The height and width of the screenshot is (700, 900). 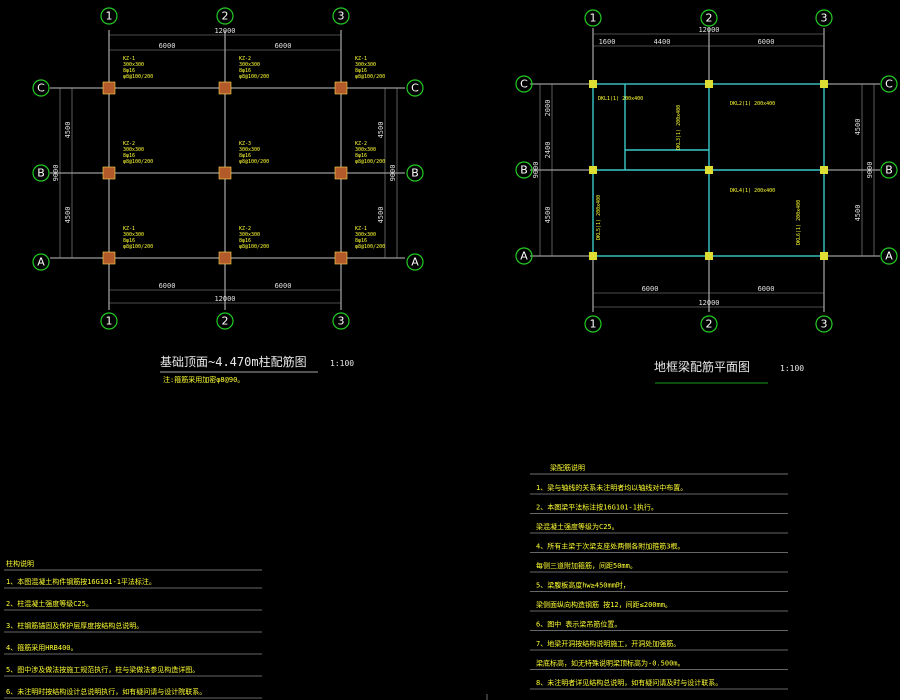 I want to click on dim-span-bottom-2: 6000, so click(x=283, y=286).